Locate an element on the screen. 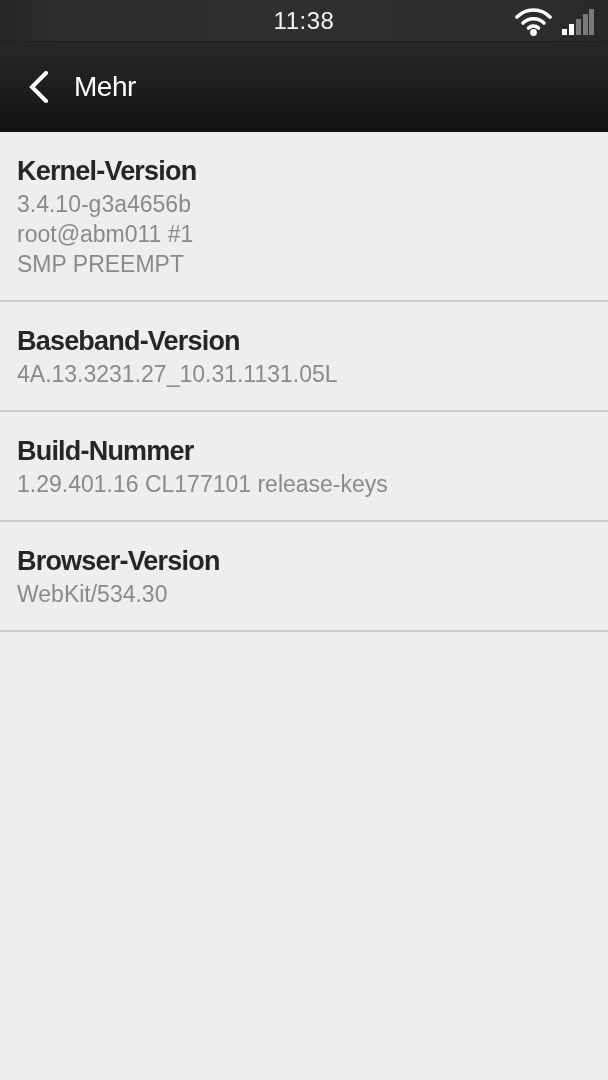  setting-title: Build-Nummer is located at coordinates (105, 451).